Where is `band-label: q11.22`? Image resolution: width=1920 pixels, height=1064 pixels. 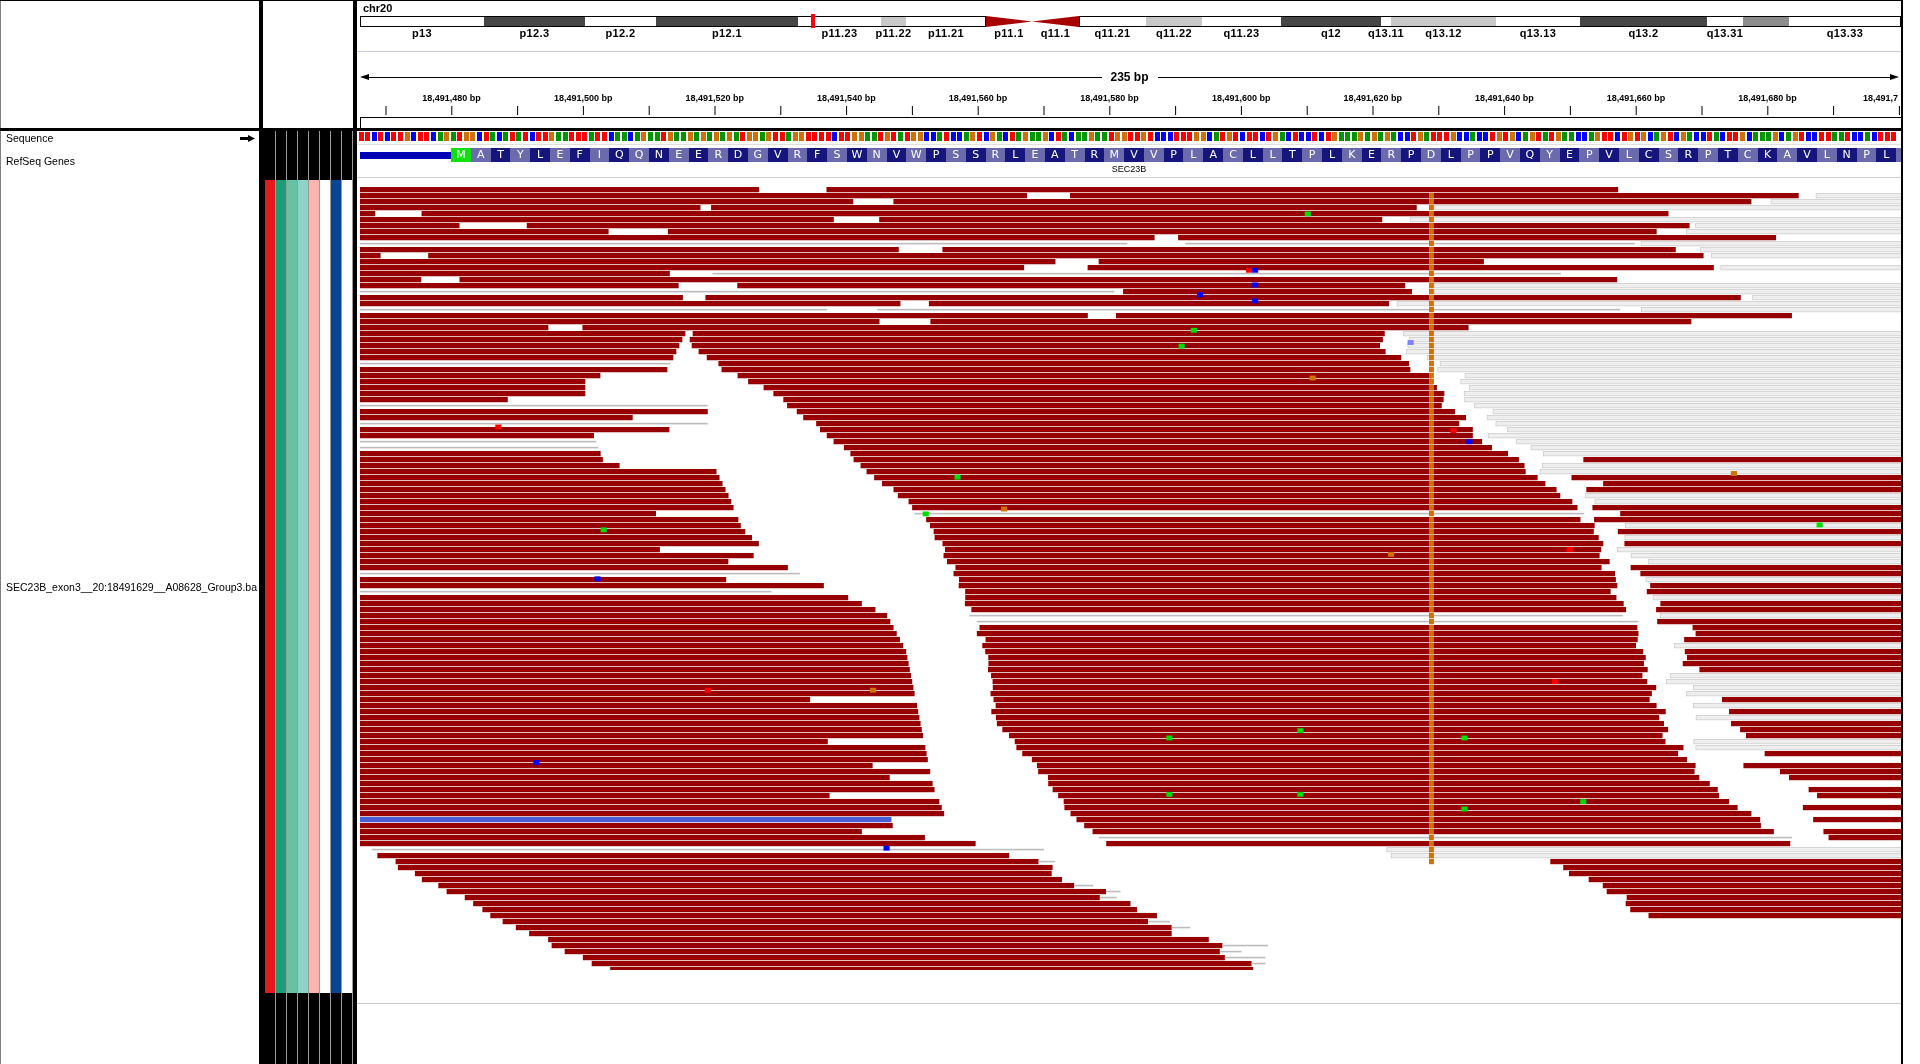
band-label: q11.22 is located at coordinates (1173, 33).